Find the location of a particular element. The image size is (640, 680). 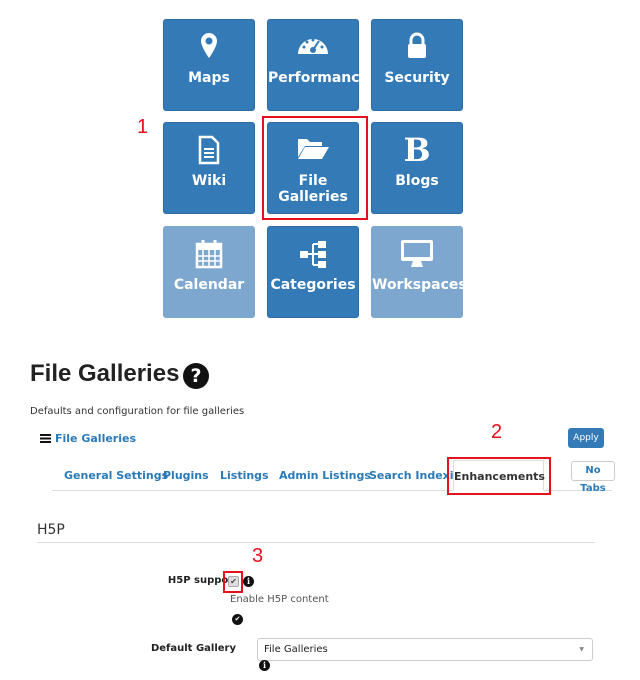

tab-admin-listings: Admin Listings is located at coordinates (325, 475).